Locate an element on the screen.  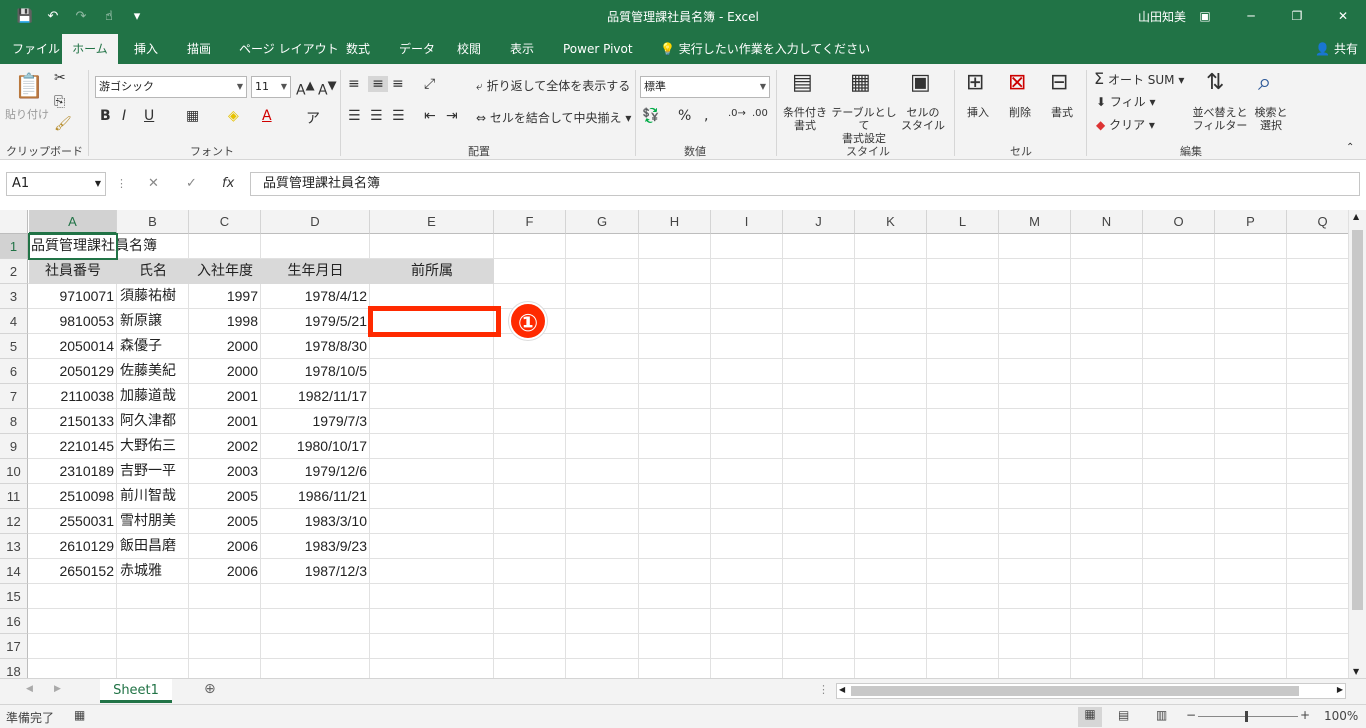
delete-cells-button: 削除 is located at coordinates (1020, 112).